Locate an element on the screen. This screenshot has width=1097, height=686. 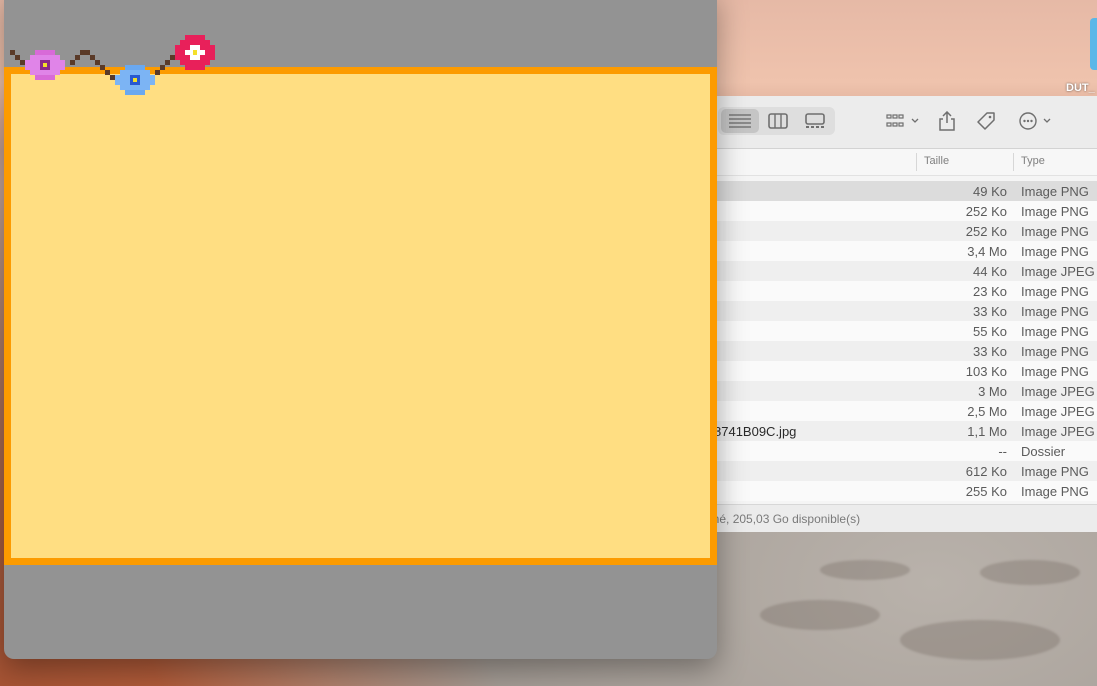
file-row: 612 Ko Image PNG is located at coordinates (898, 471).